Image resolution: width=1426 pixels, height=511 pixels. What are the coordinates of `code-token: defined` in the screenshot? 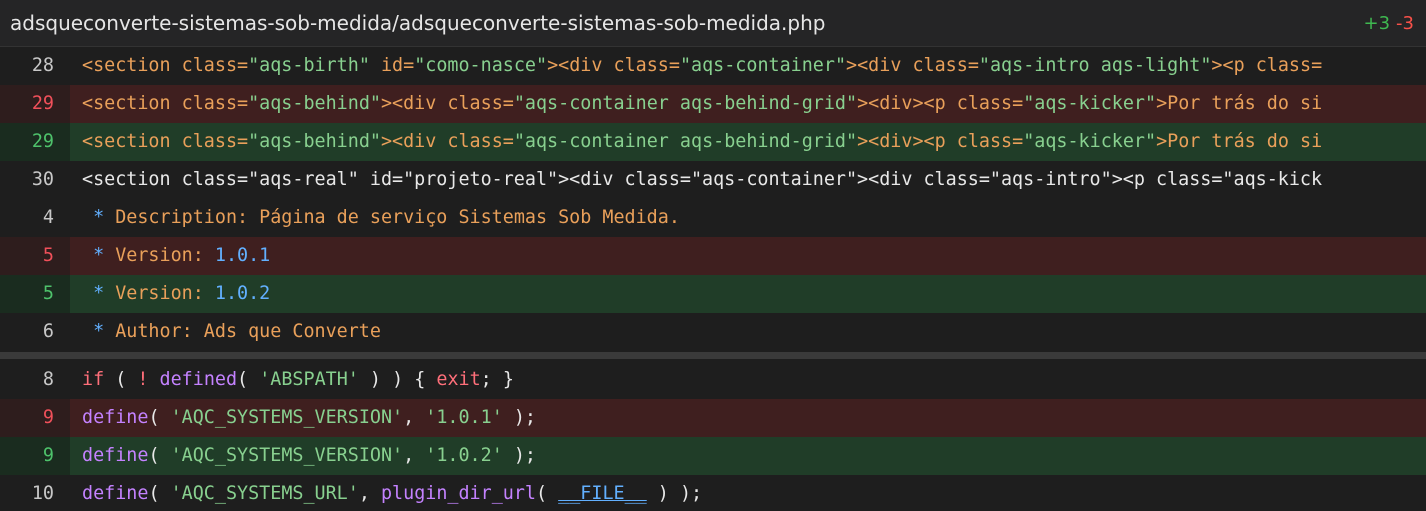 It's located at (198, 379).